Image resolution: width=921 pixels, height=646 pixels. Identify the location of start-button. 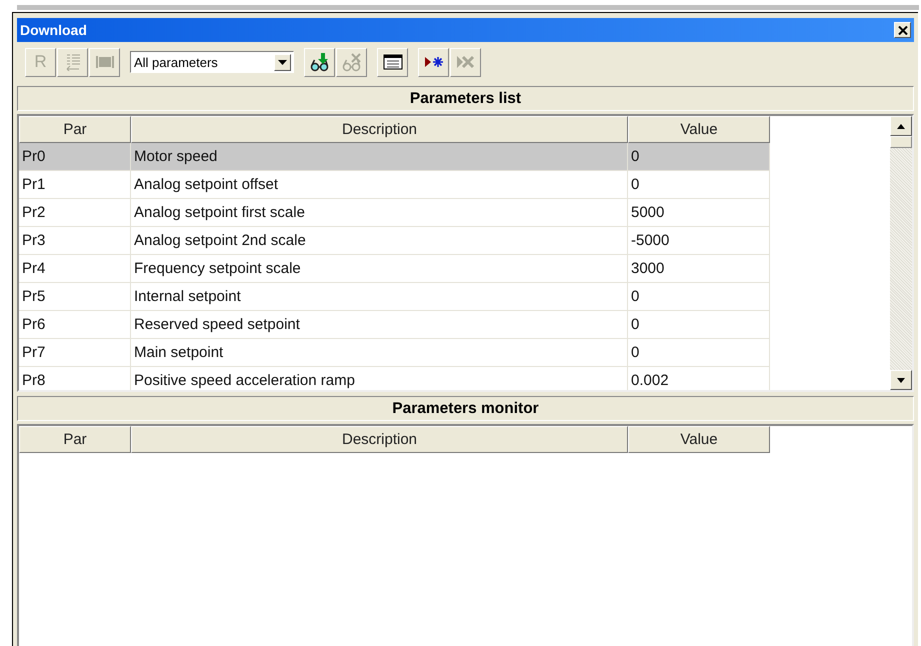
(433, 62).